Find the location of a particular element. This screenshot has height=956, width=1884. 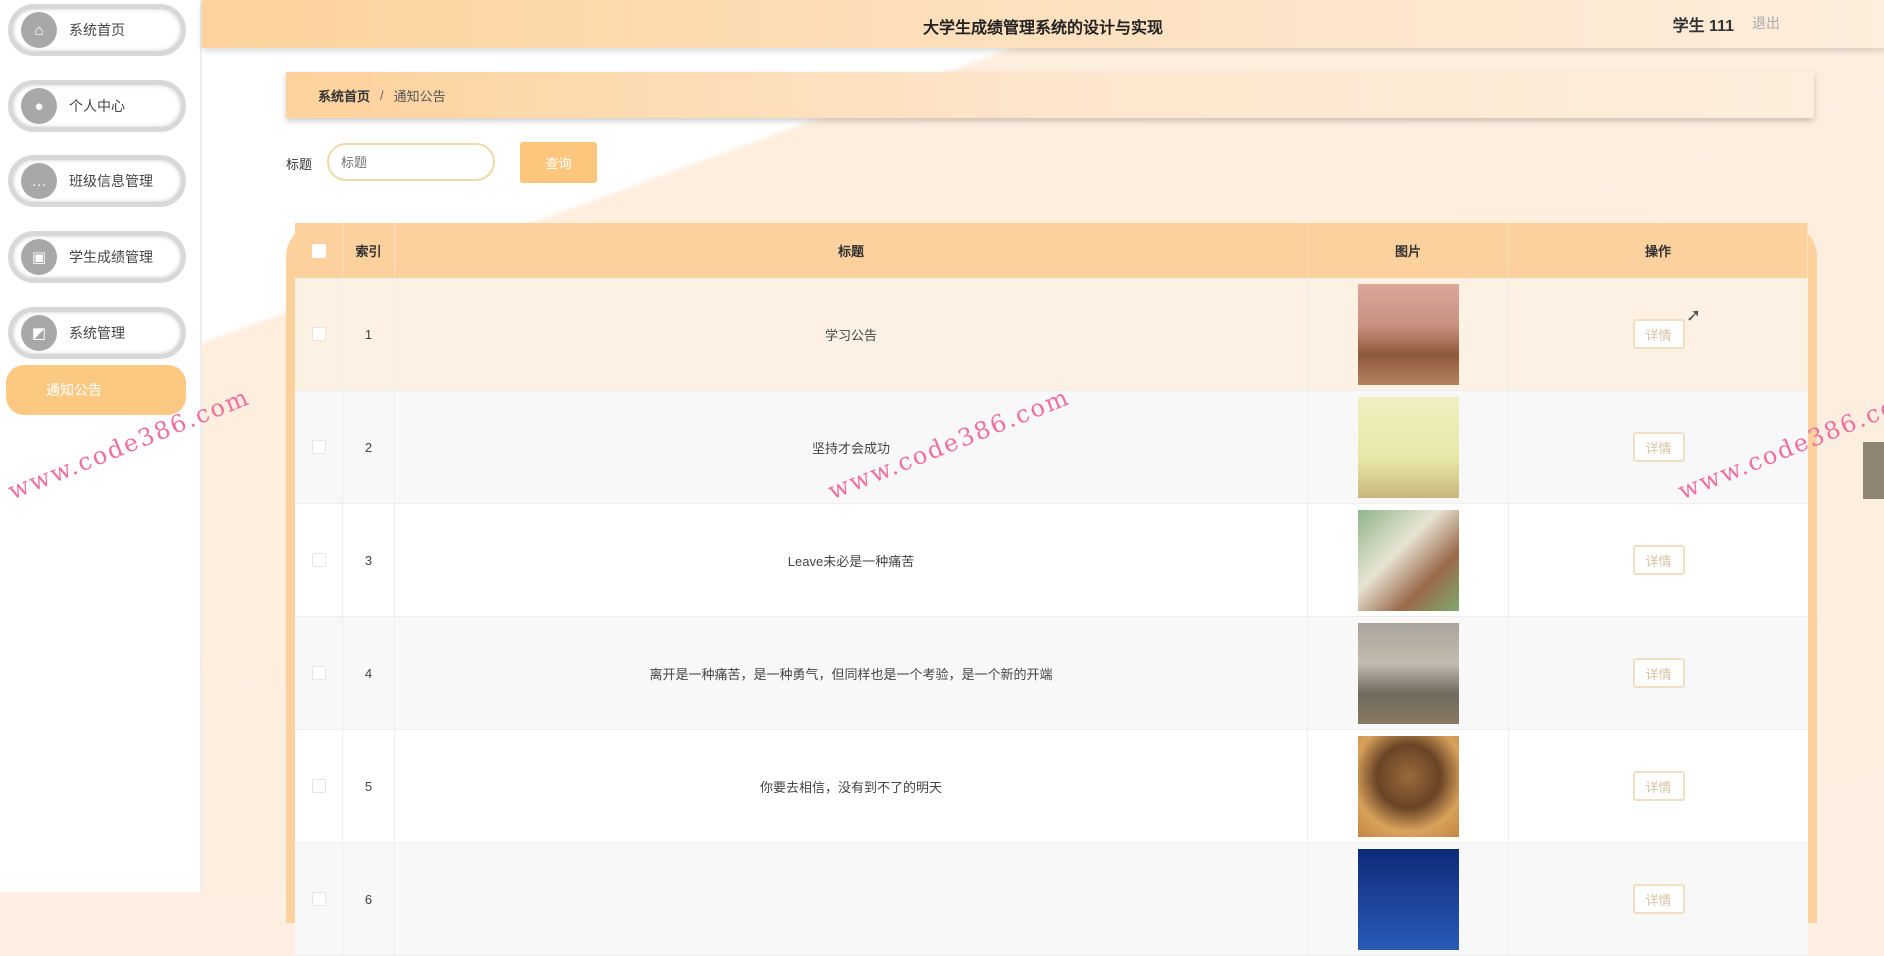

app-title: 大学生成绩管理系统的设计与实现 is located at coordinates (1042, 28).